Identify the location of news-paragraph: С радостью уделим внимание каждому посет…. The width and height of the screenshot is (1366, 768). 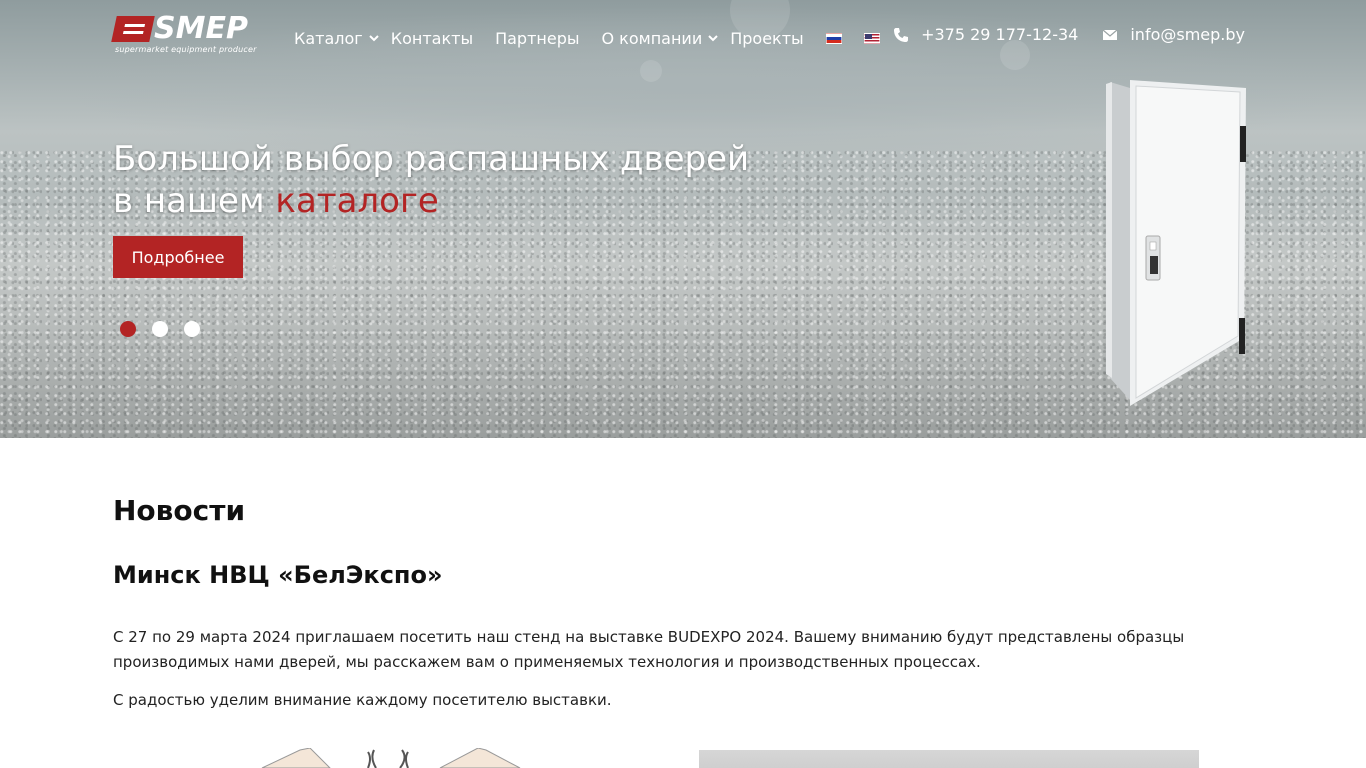
(362, 700).